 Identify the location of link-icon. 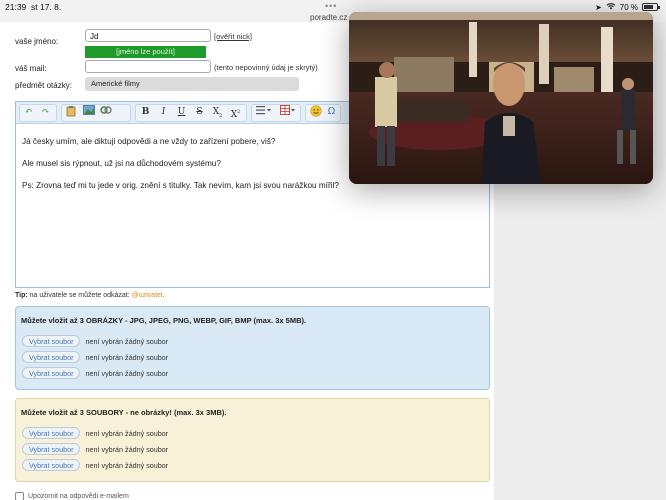
(105, 112).